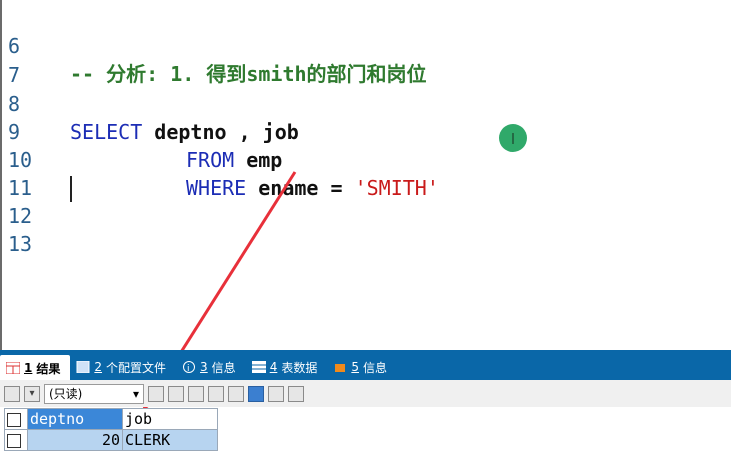 This screenshot has width=731, height=471. I want to click on row-checkbox, so click(14, 440).